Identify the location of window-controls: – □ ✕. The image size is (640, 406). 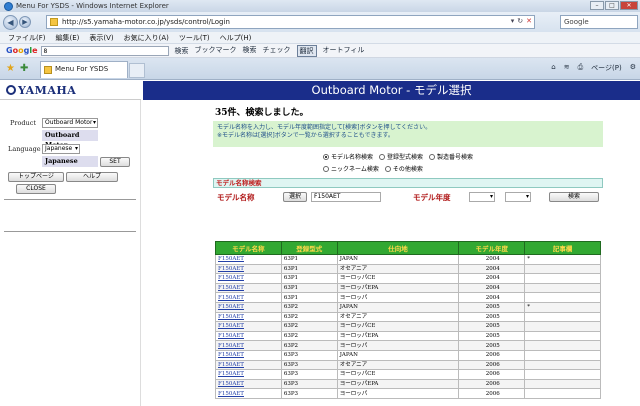
(614, 5).